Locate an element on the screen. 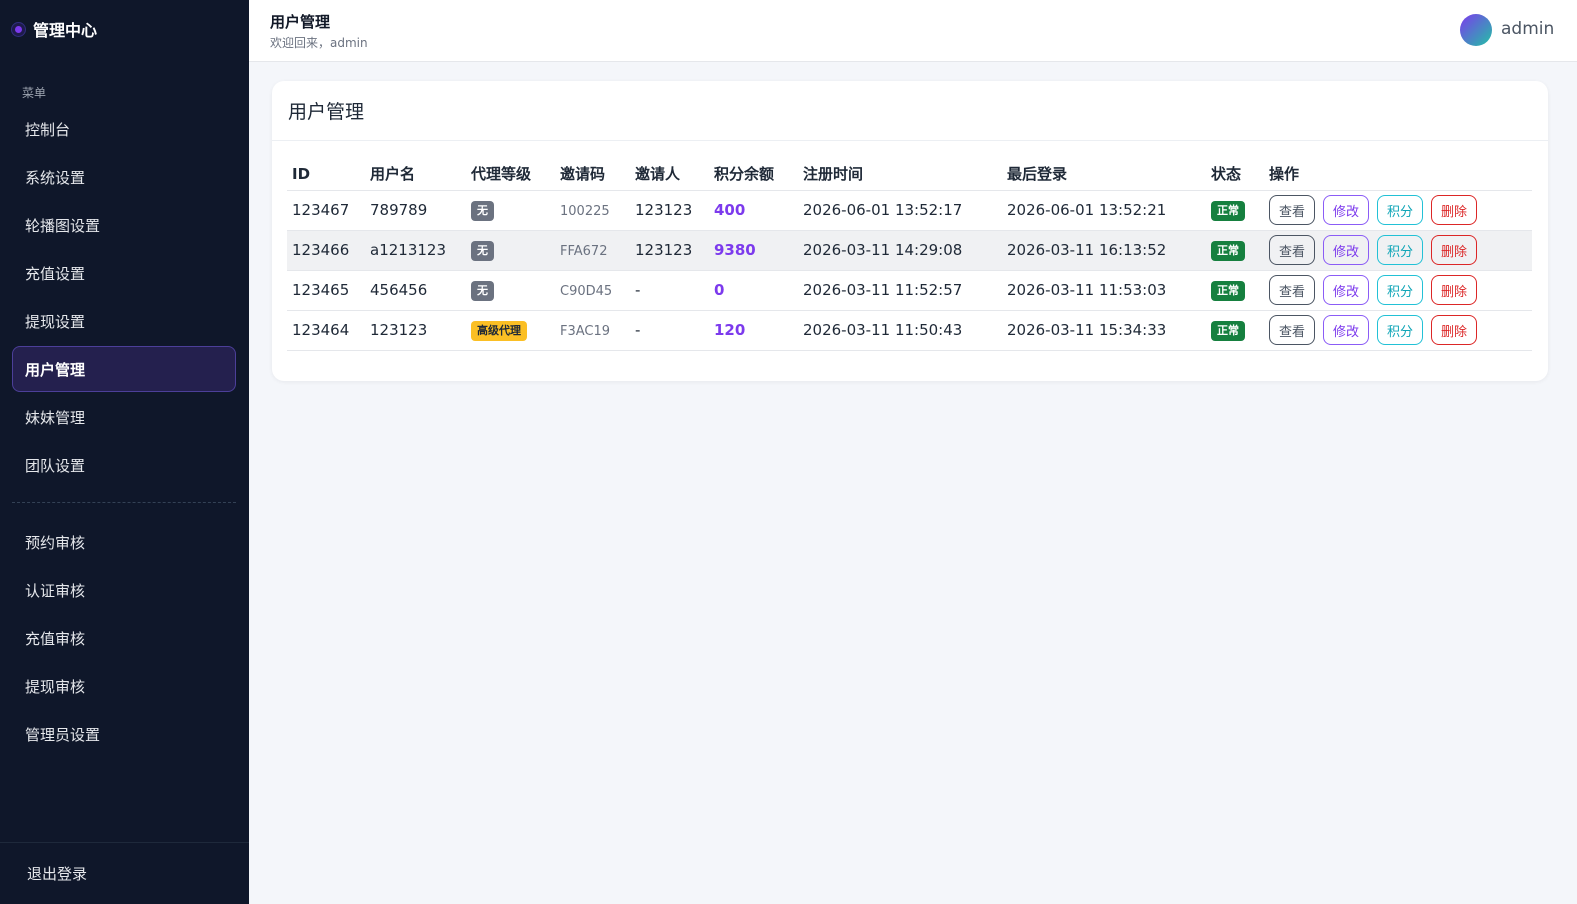 The width and height of the screenshot is (1577, 904). cell-actions: 查看 修改 积分 删除 is located at coordinates (1398, 210).